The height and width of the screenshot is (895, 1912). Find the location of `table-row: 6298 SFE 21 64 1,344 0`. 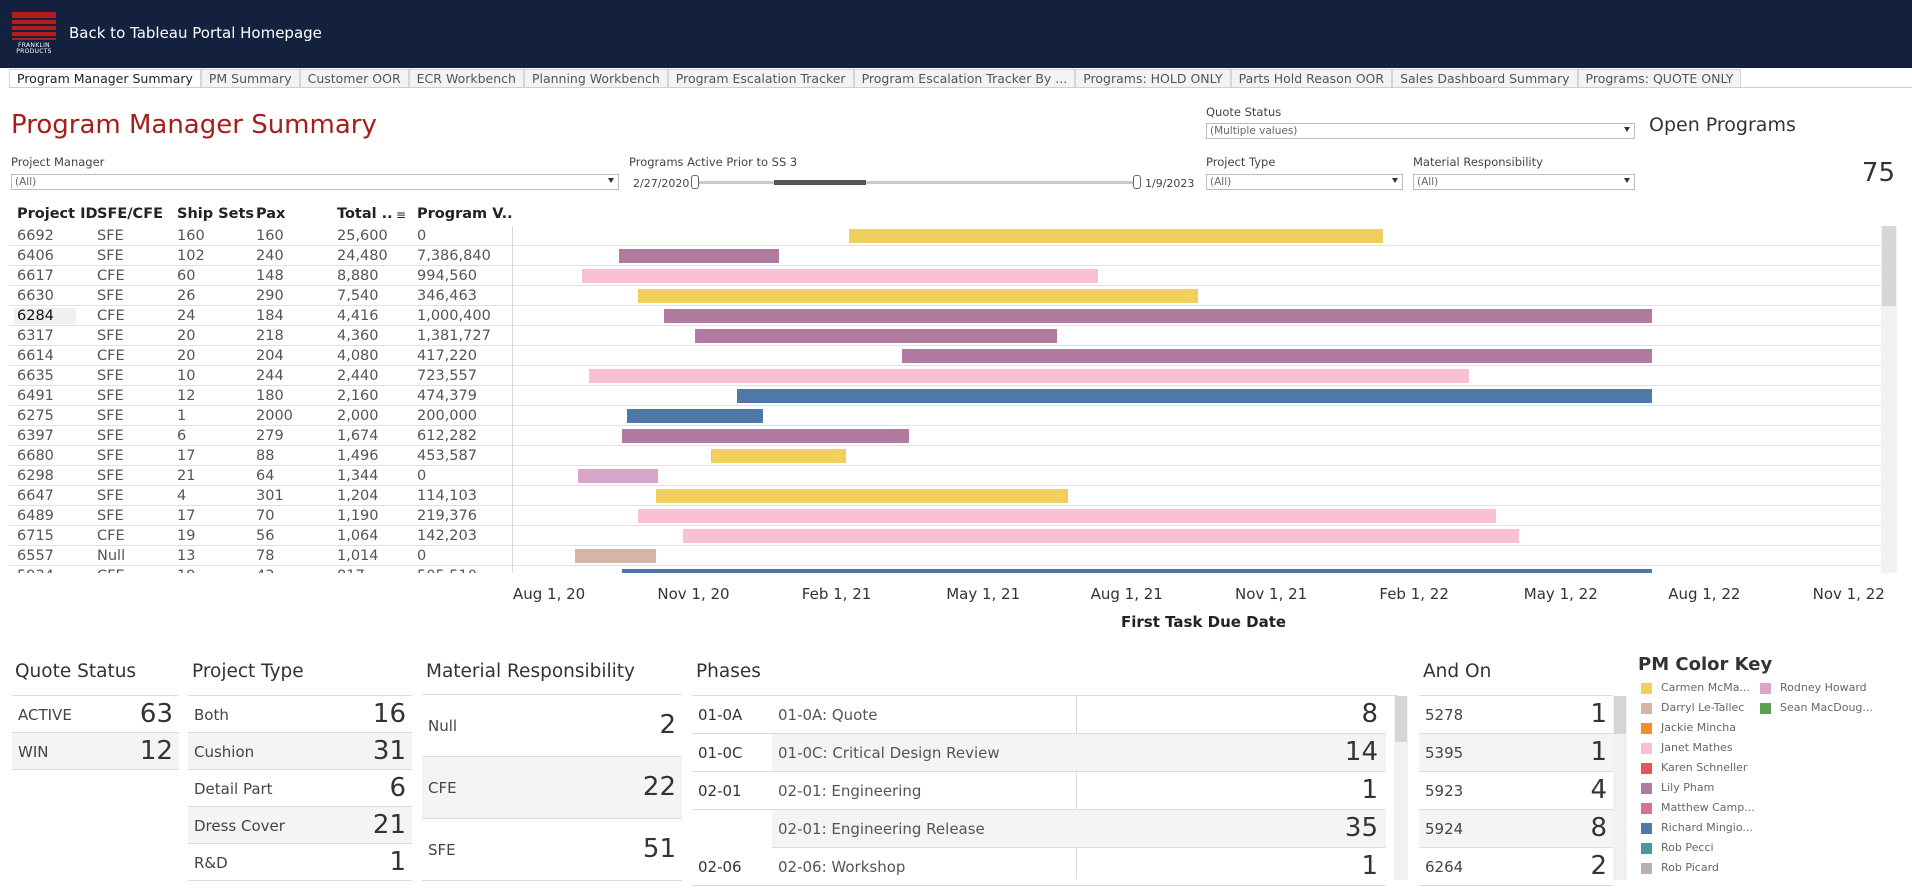

table-row: 6298 SFE 21 64 1,344 0 is located at coordinates (945, 476).